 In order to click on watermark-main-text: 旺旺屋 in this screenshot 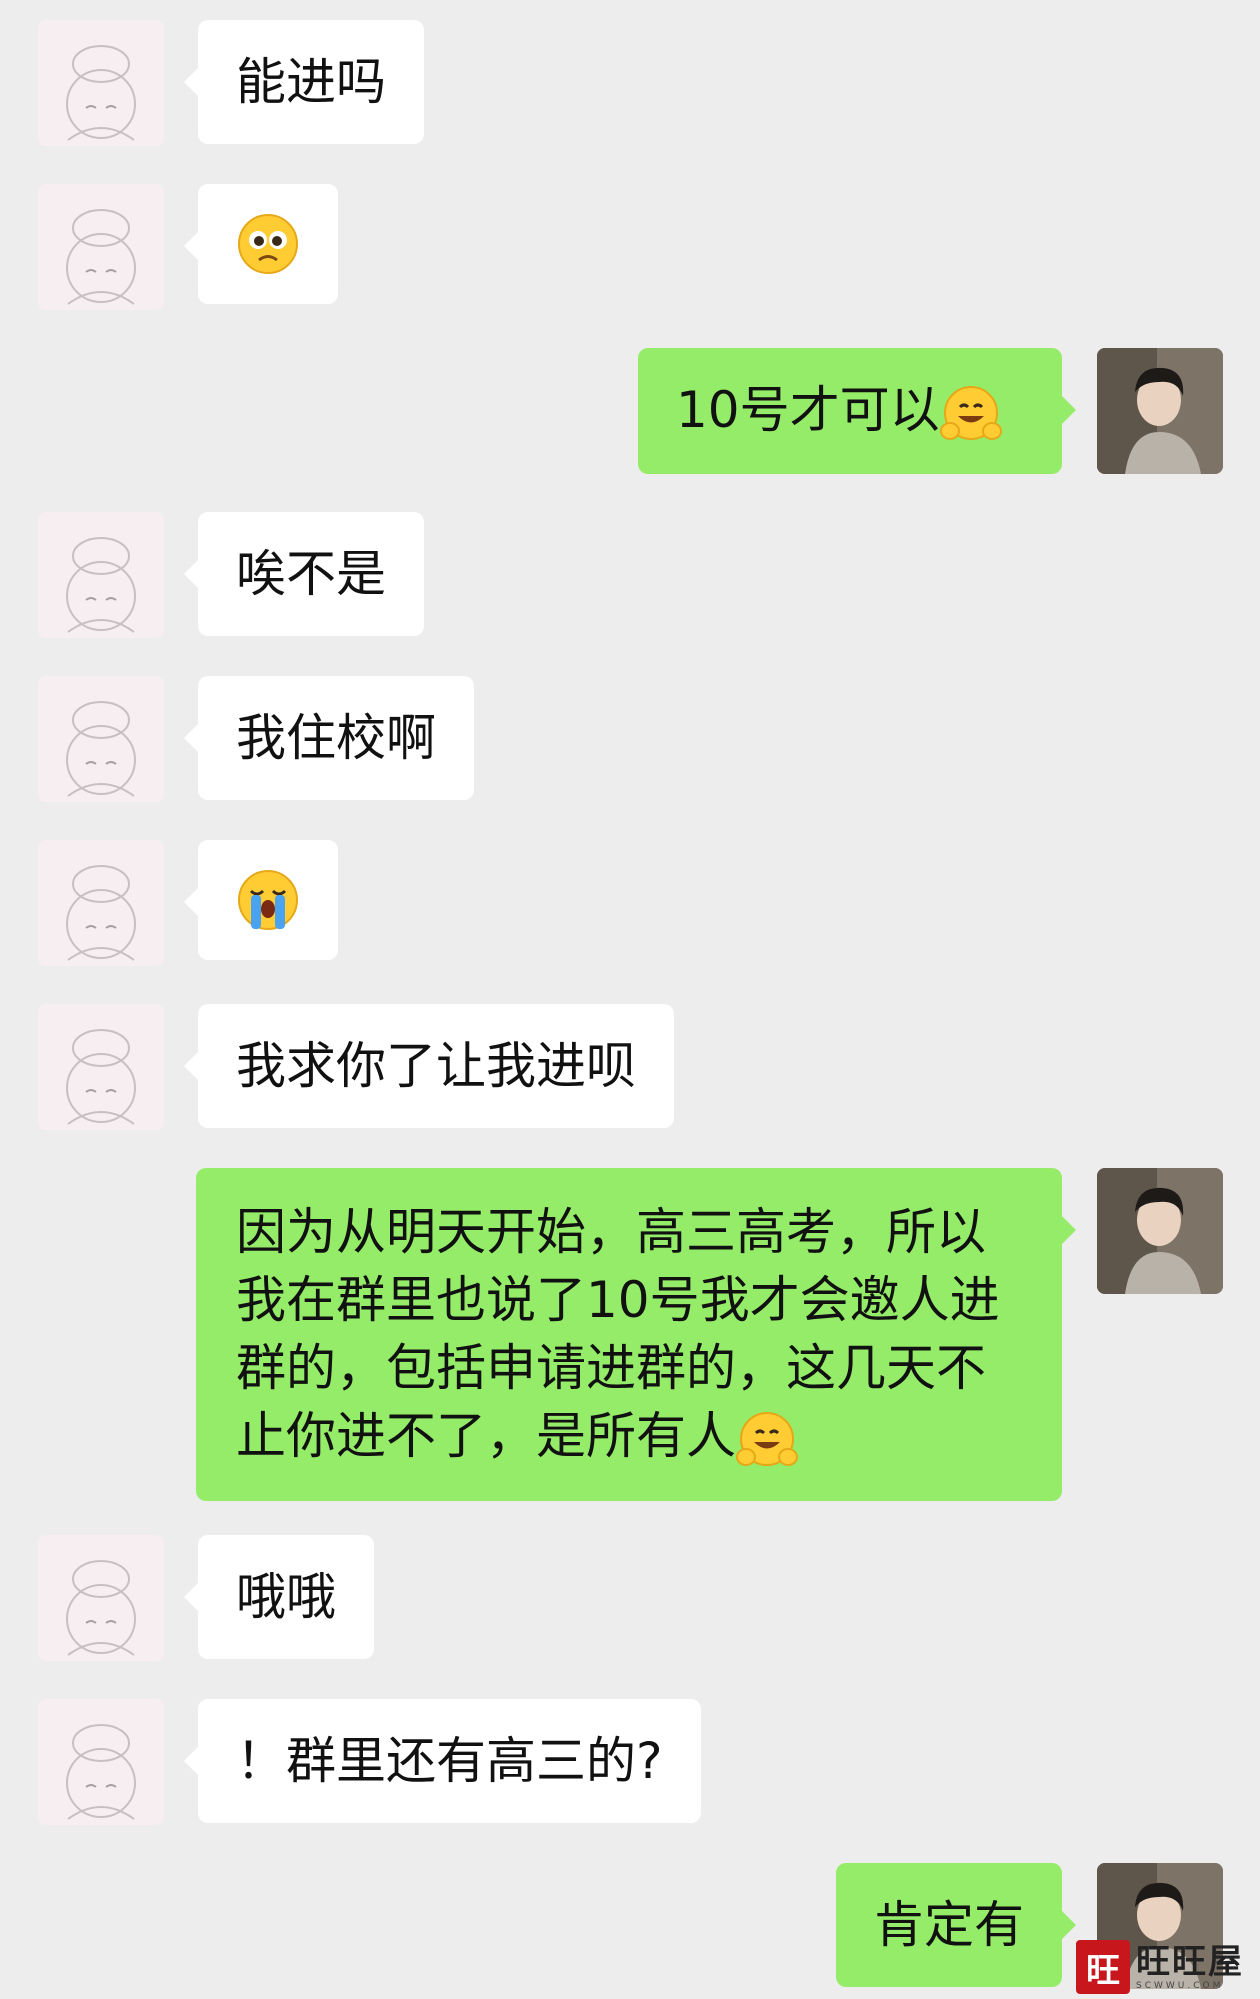, I will do `click(1190, 1962)`.